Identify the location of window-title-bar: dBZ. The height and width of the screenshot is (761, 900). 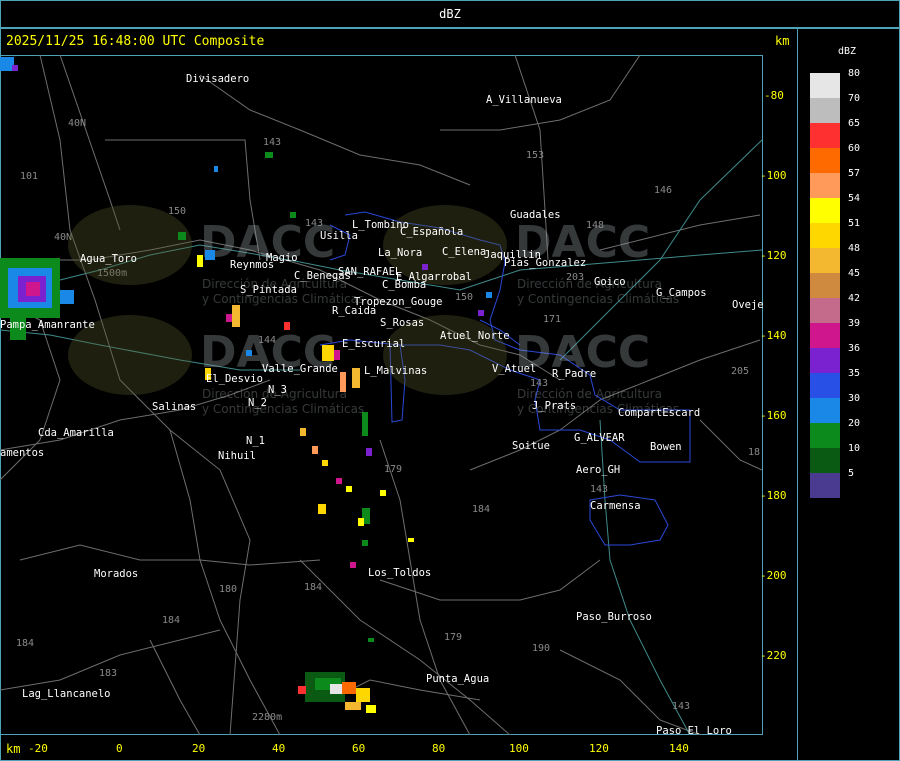
(450, 14).